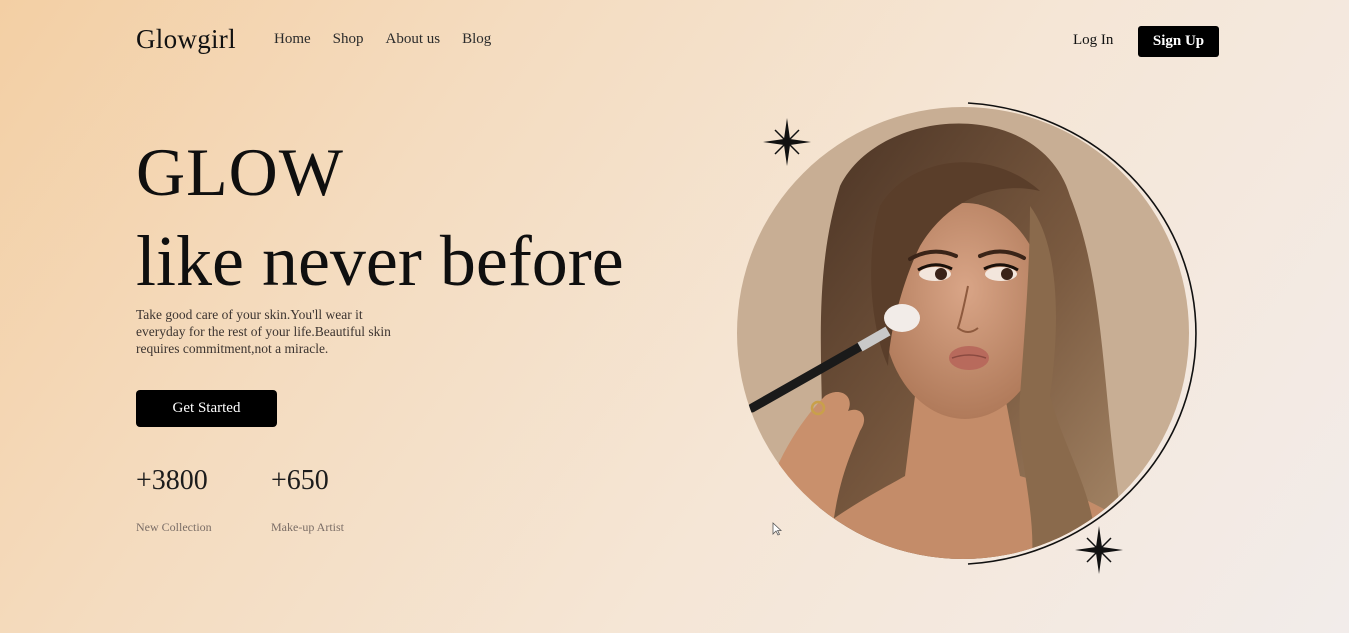 Image resolution: width=1349 pixels, height=633 pixels. Describe the element at coordinates (777, 529) in the screenshot. I see `mouse-cursor-icon` at that location.